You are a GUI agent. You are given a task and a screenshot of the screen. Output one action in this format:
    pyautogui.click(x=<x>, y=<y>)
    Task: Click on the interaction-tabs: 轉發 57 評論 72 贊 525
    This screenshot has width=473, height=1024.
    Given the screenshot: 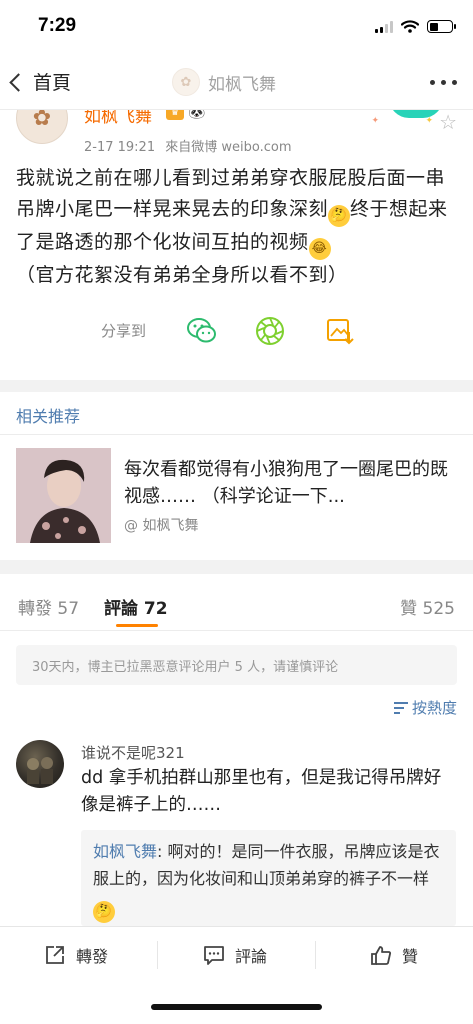 What is the action you would take?
    pyautogui.click(x=236, y=602)
    